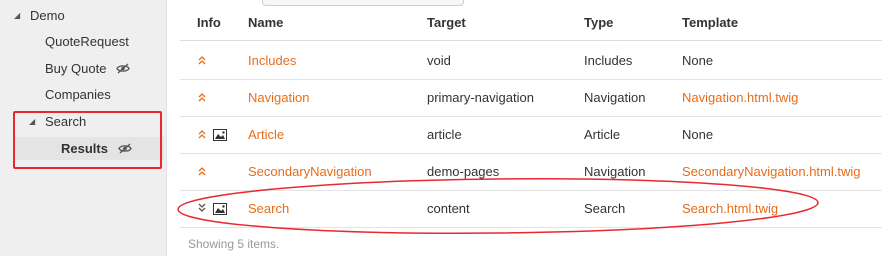 The width and height of the screenshot is (882, 256). I want to click on chevron-down-icon, so click(202, 208).